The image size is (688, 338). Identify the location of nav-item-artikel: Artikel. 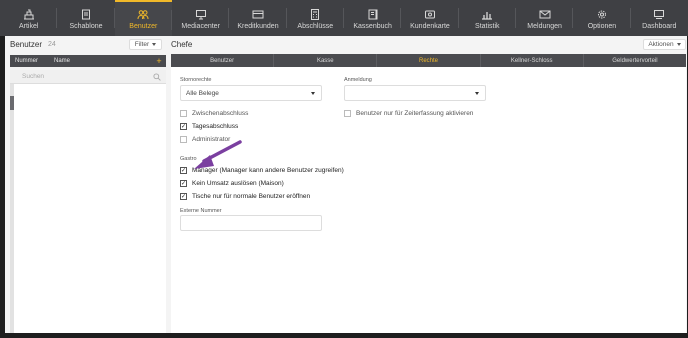
(29, 18).